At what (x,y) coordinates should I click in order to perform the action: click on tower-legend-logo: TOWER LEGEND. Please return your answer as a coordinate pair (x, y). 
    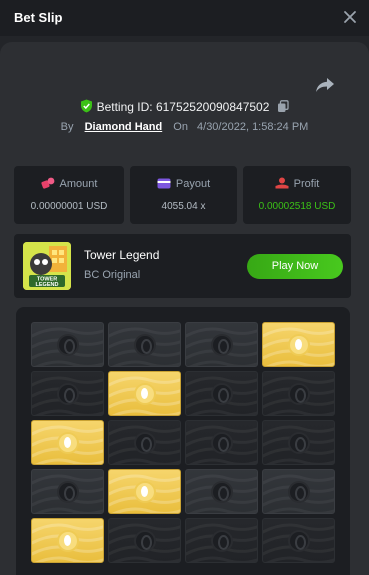
    Looking at the image, I should click on (47, 266).